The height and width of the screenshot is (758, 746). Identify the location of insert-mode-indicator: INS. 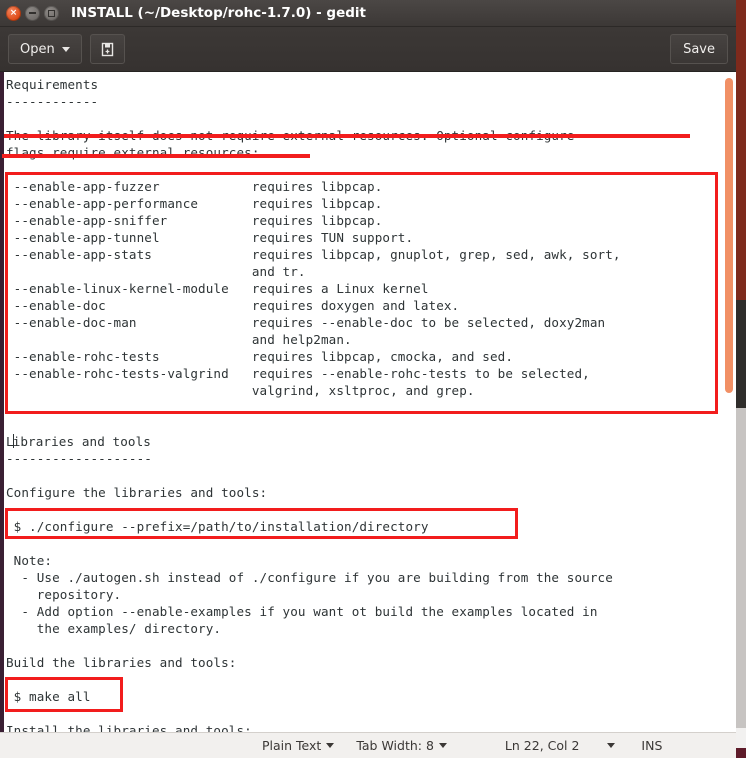
(651, 745).